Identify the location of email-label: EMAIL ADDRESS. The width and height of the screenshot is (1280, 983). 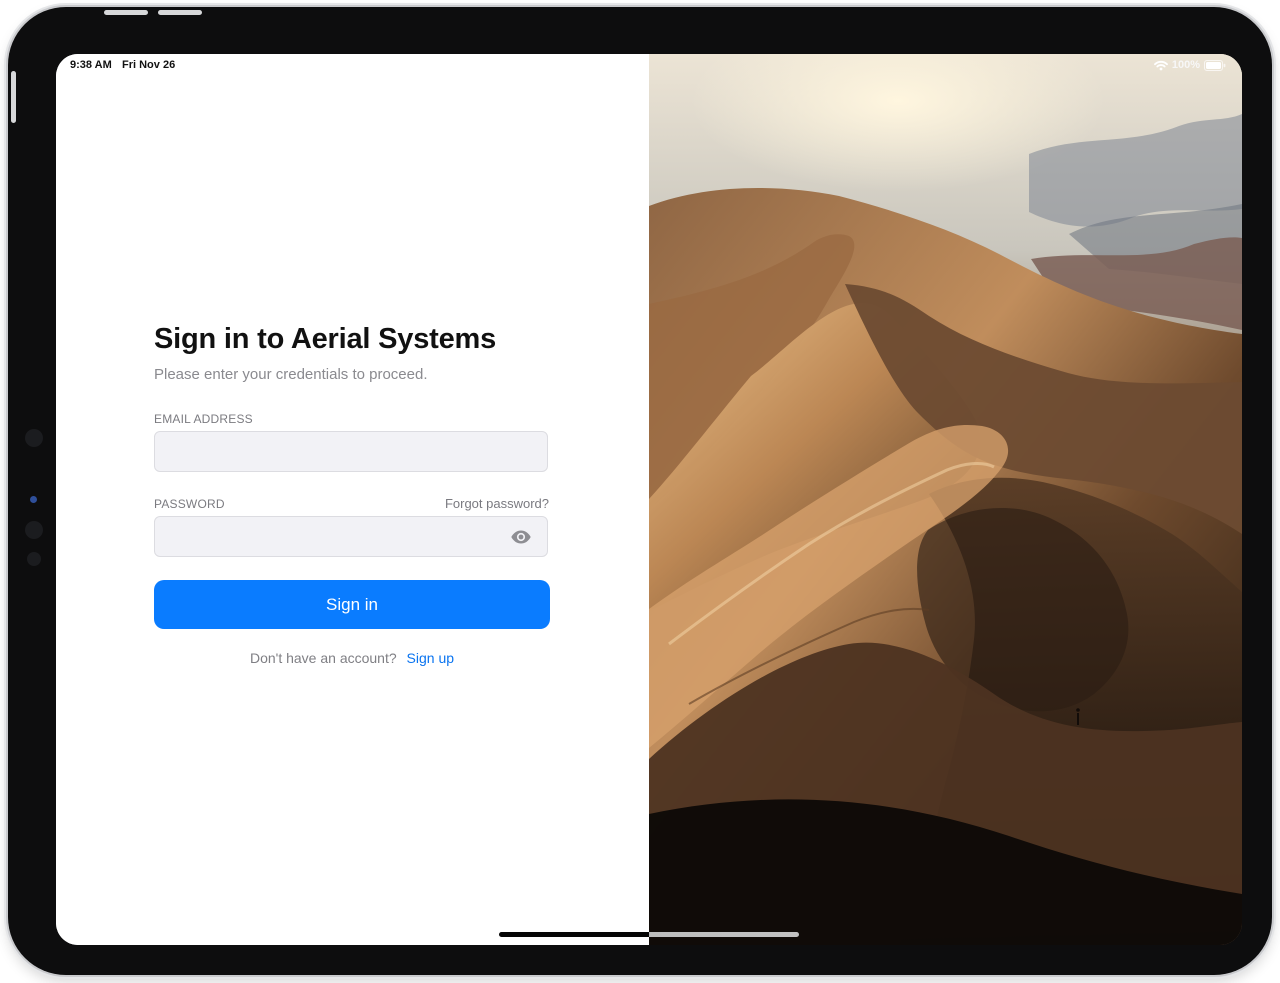
(203, 419).